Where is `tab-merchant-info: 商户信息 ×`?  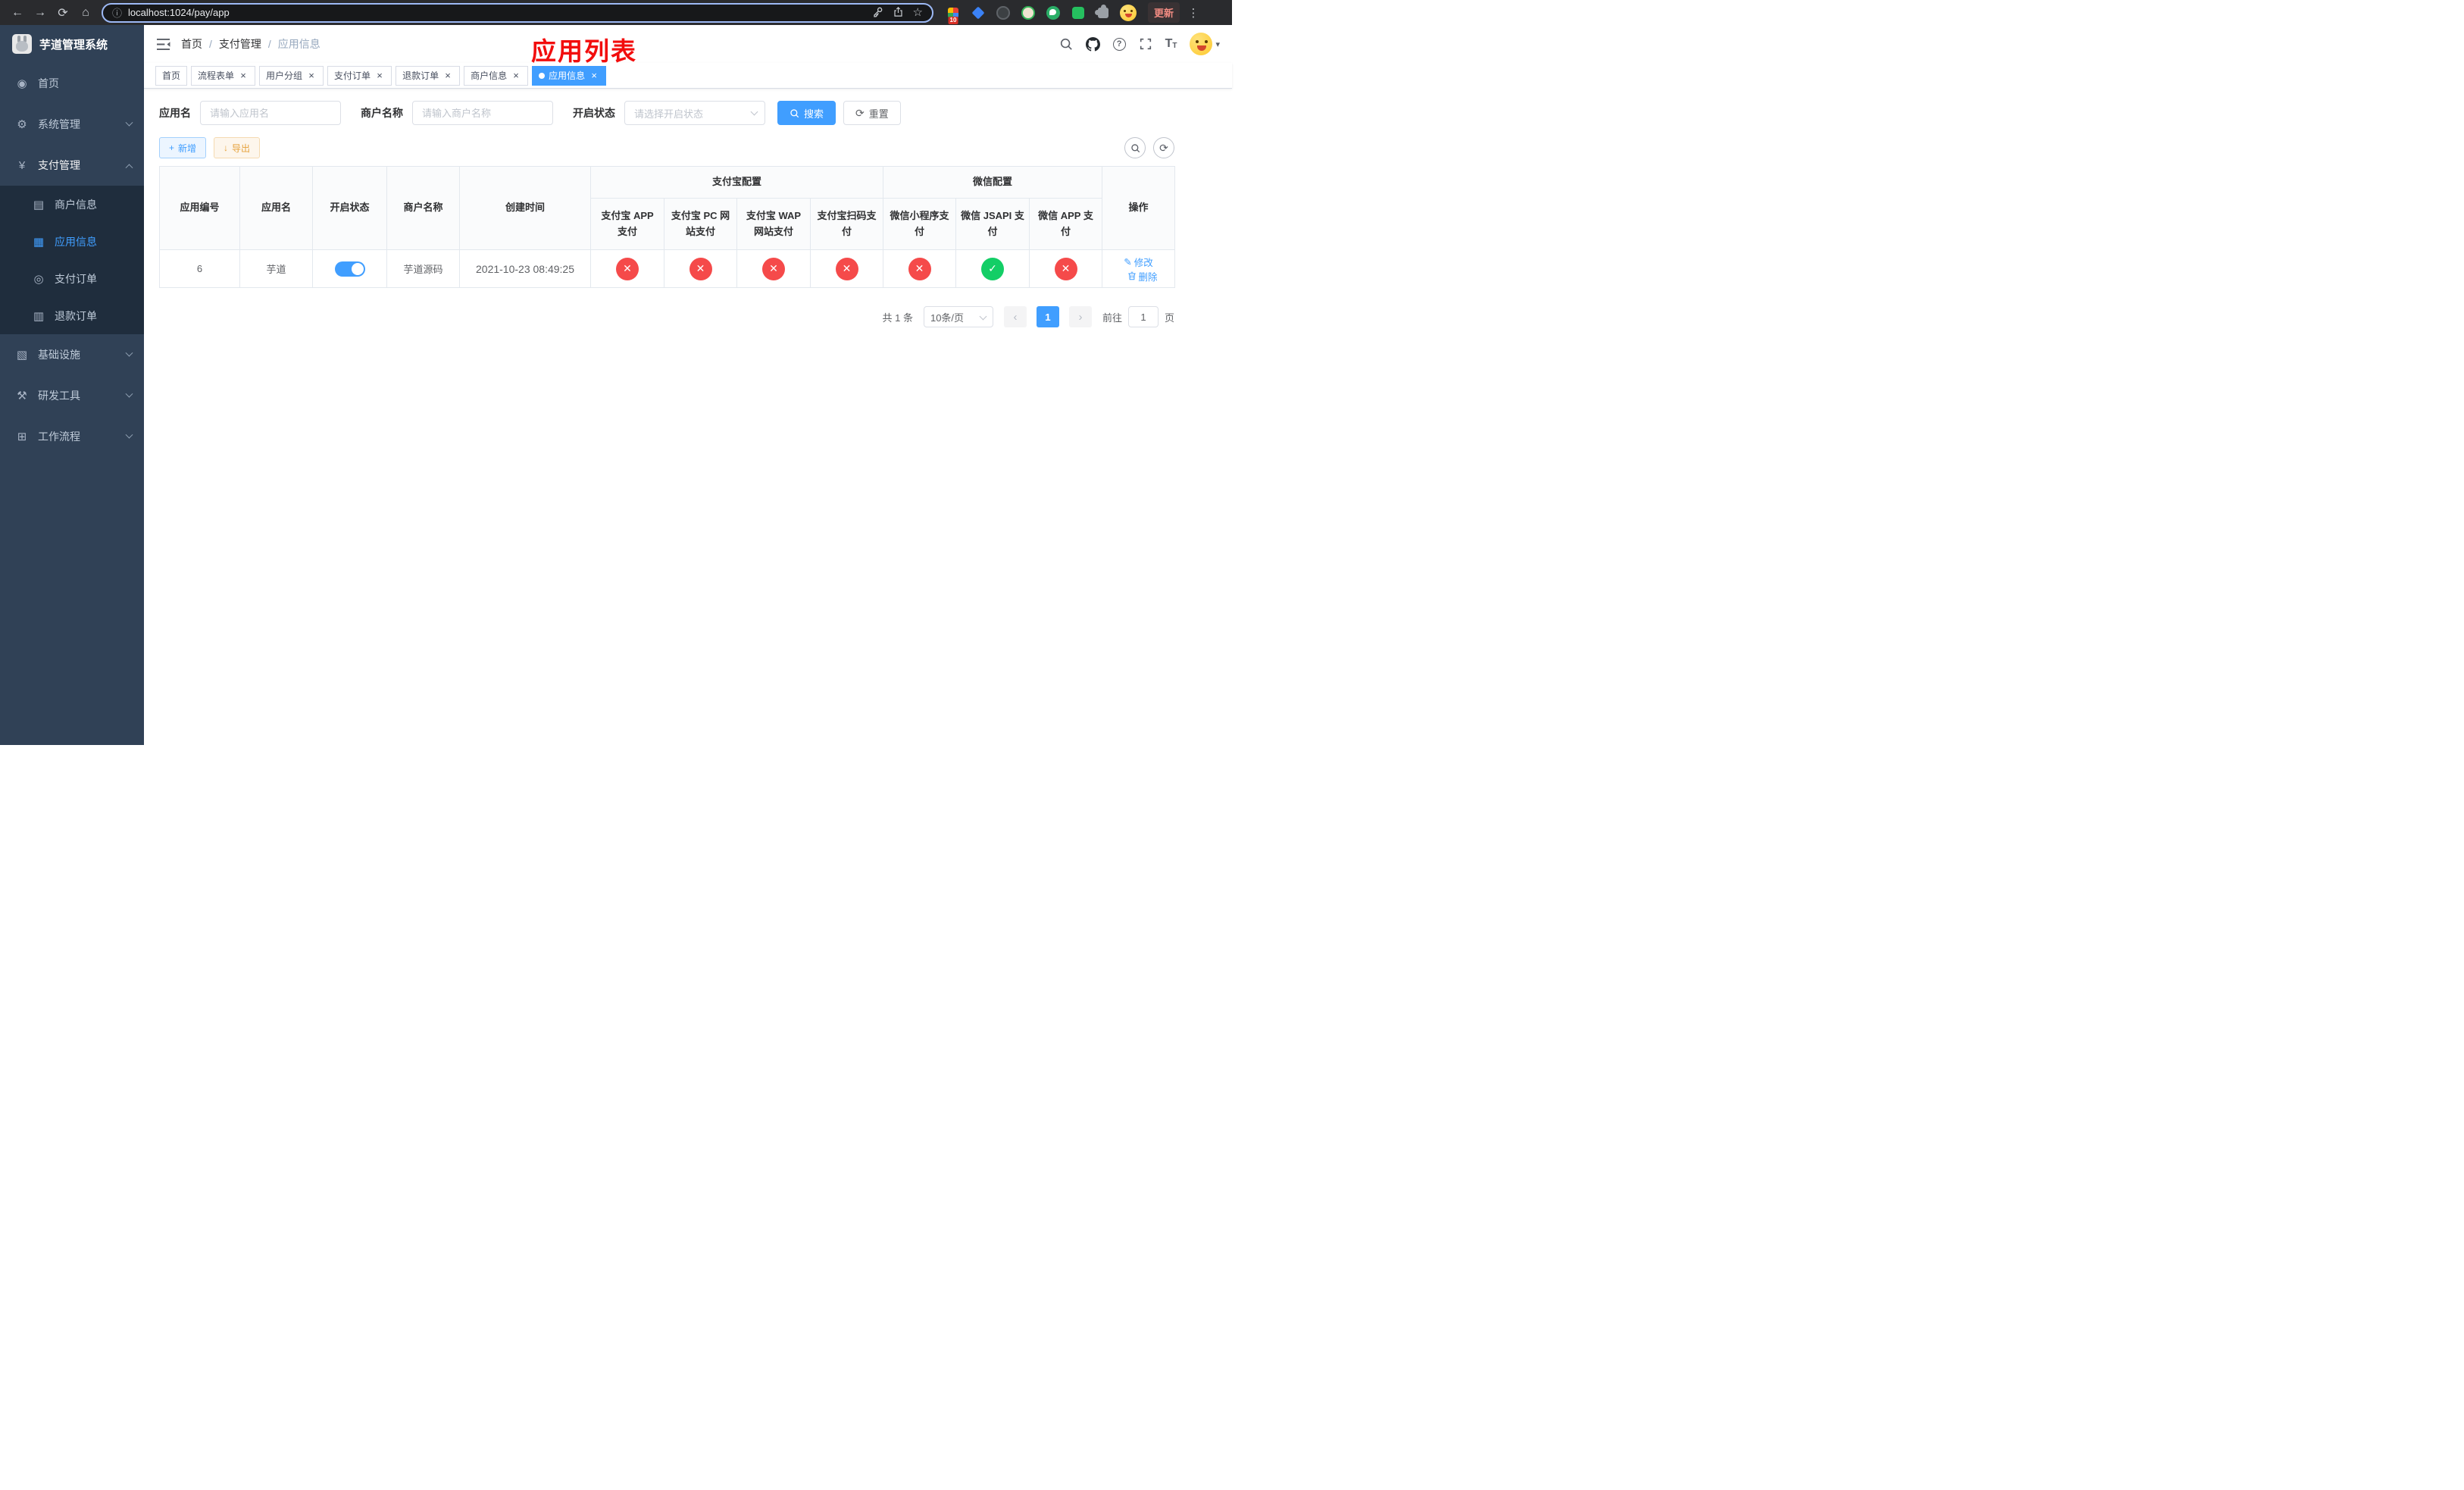
tab-merchant-info: 商户信息 × is located at coordinates (496, 75).